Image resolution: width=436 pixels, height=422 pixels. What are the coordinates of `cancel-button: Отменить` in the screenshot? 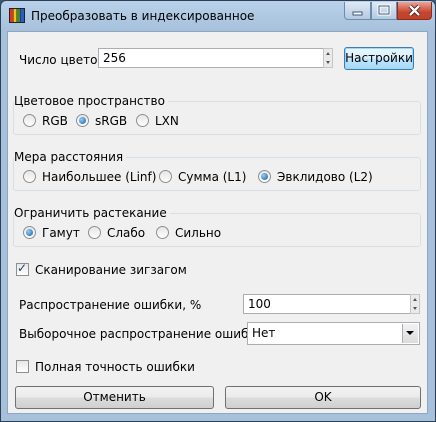 It's located at (114, 397).